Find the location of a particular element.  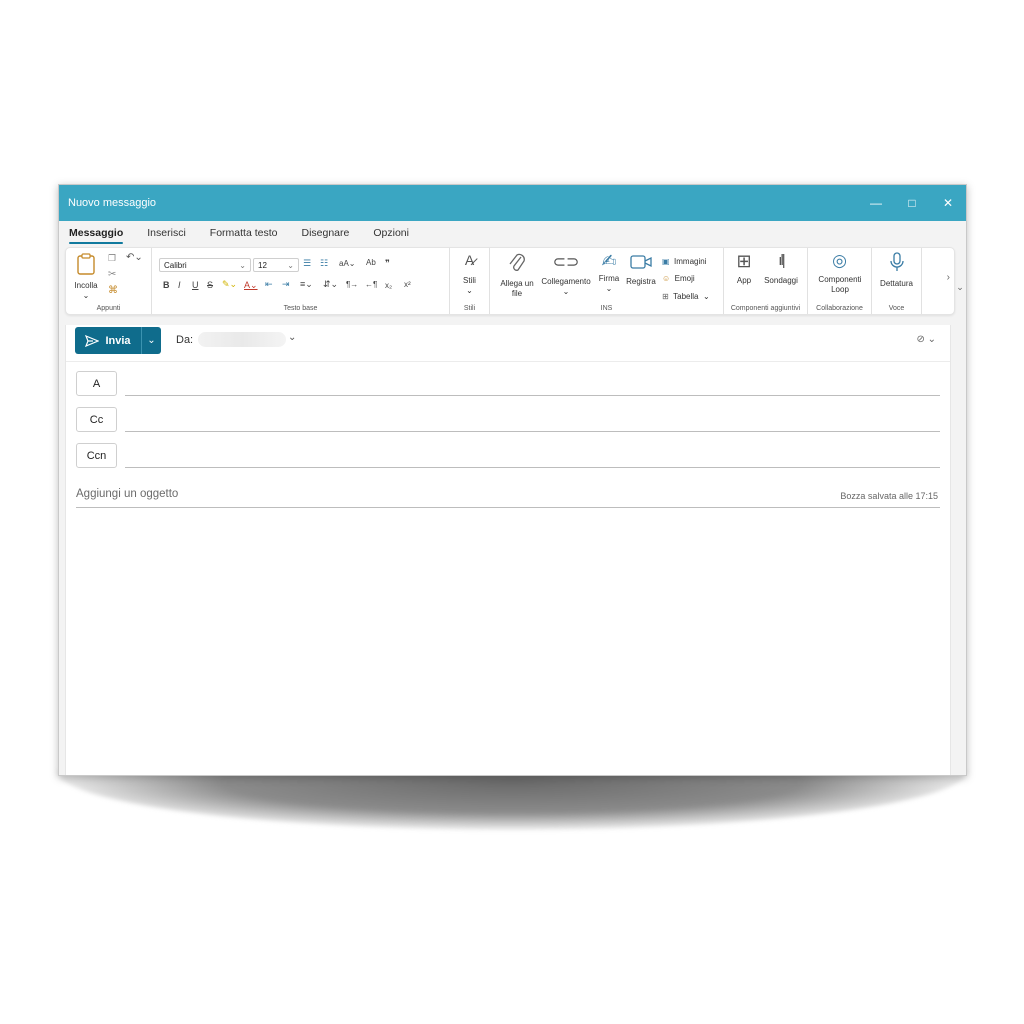

from-address is located at coordinates (242, 339).